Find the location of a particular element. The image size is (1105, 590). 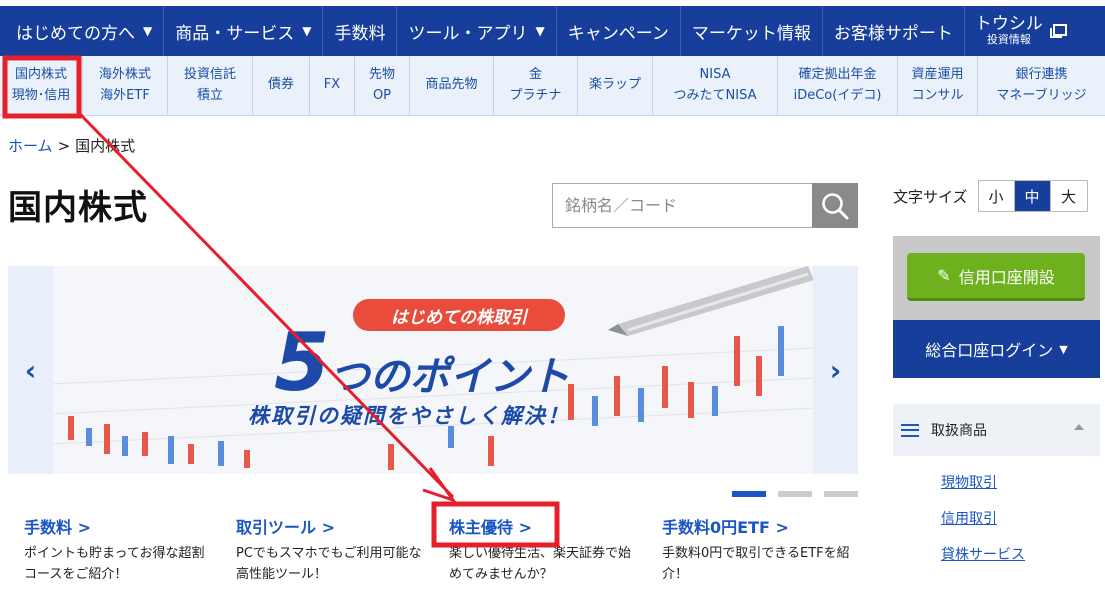

subnav-label: 銀行連携 is located at coordinates (1041, 75).